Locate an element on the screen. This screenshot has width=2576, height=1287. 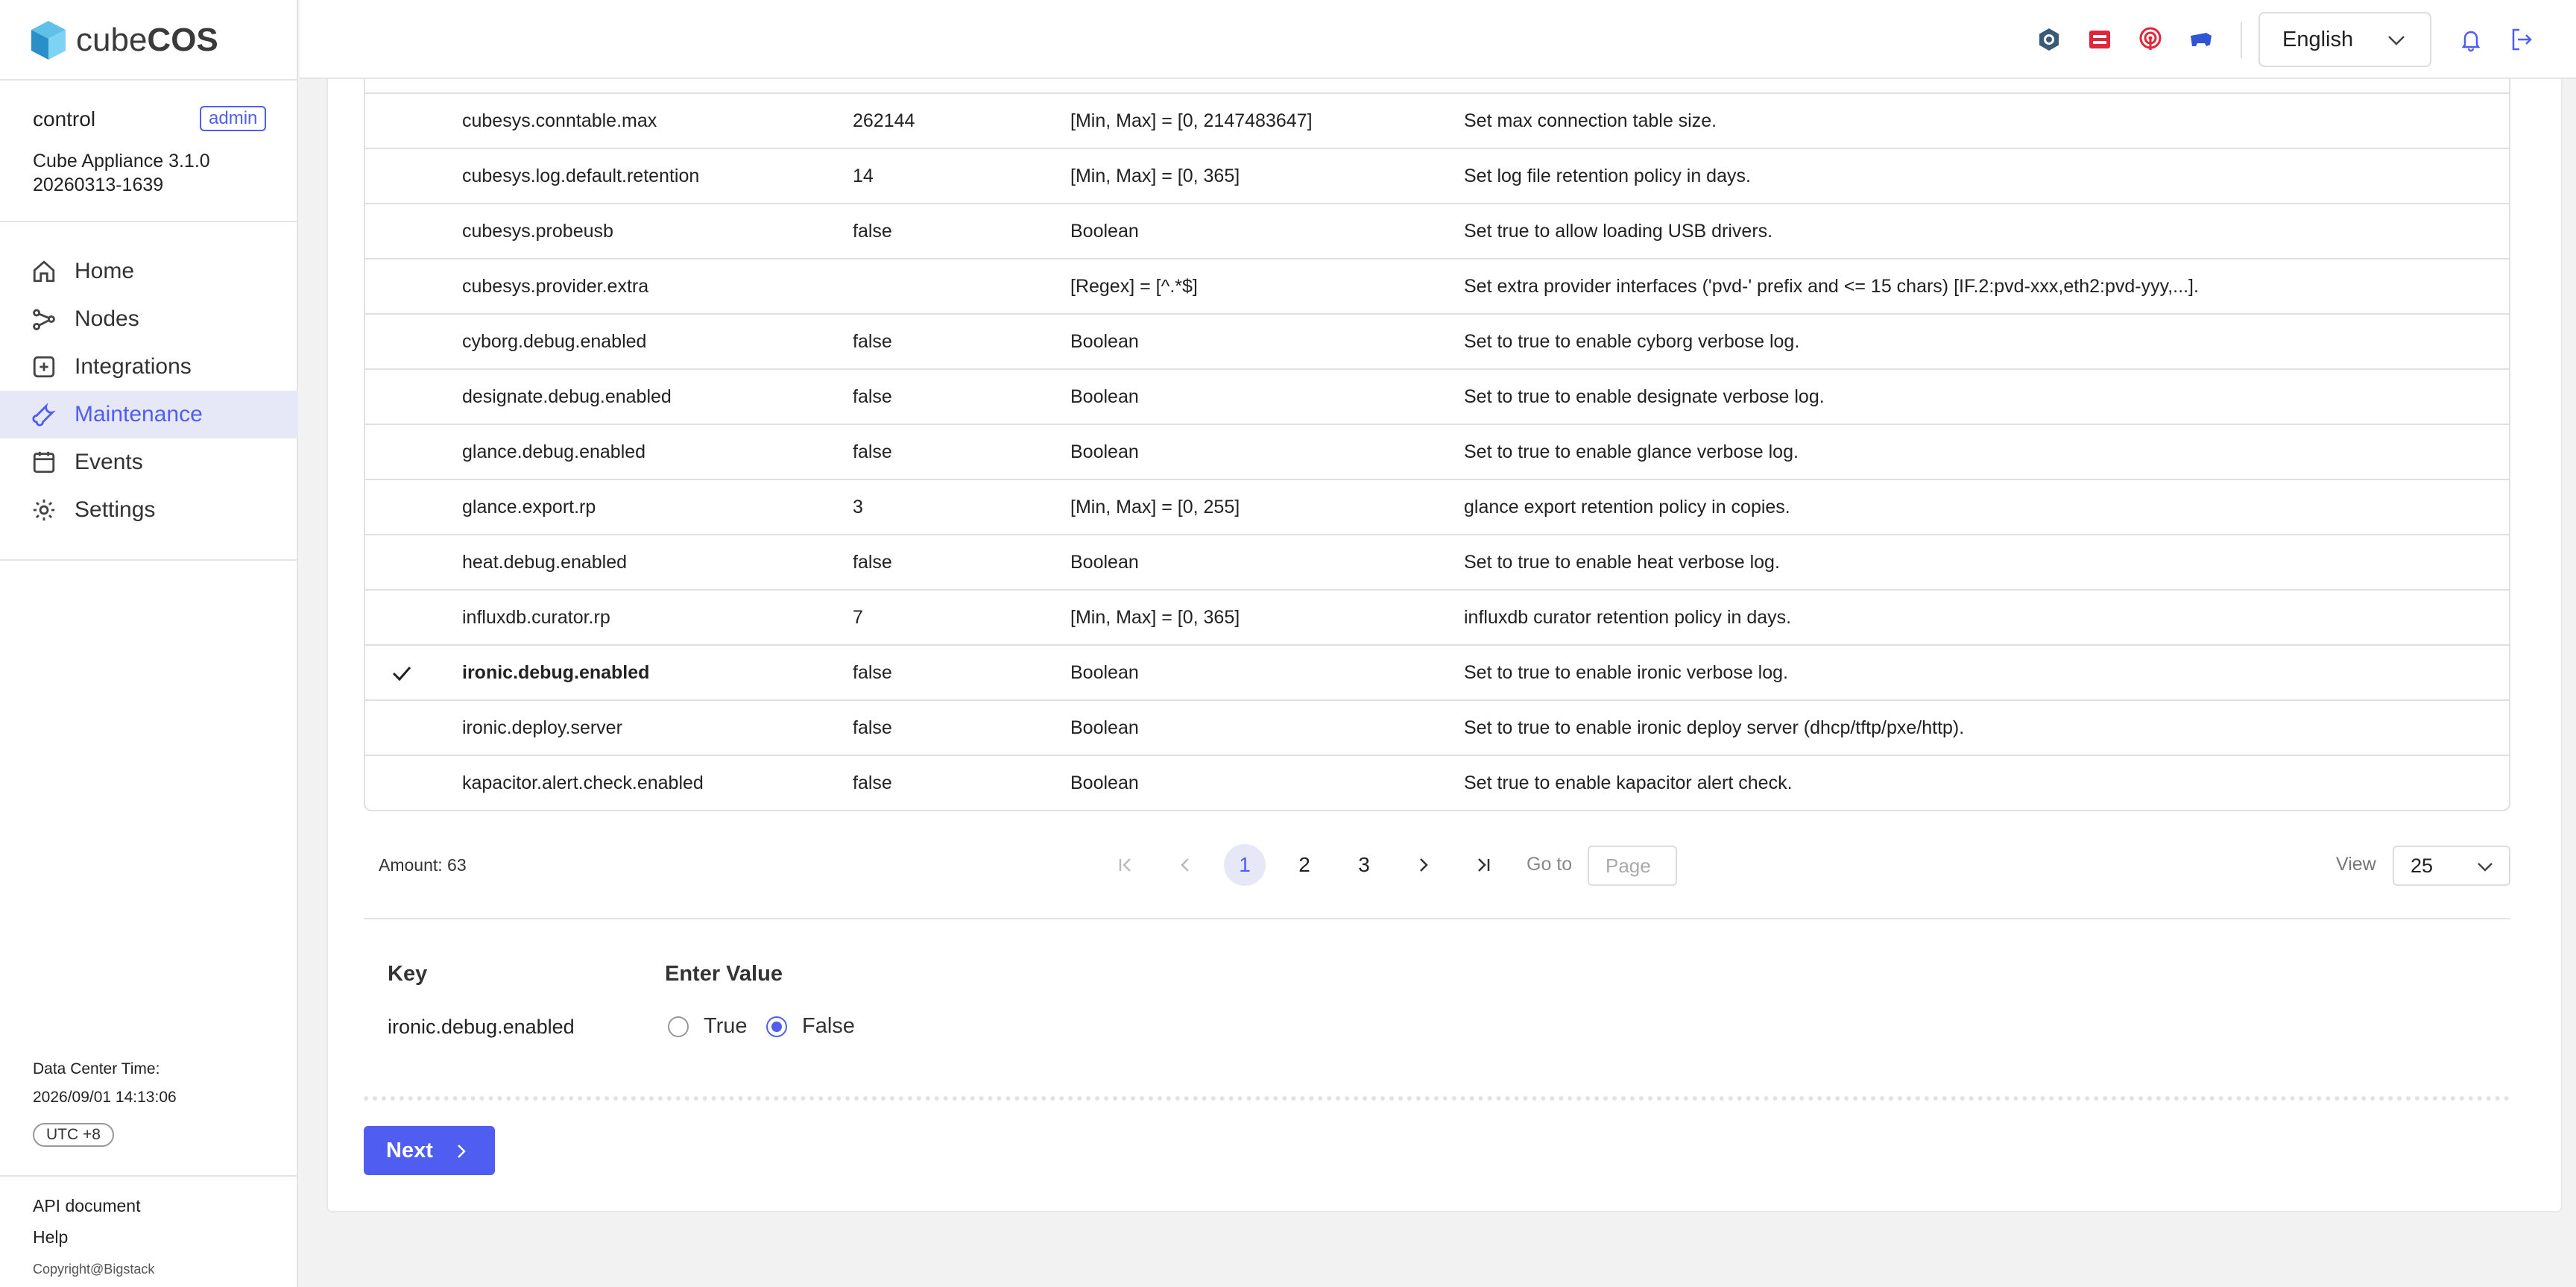
sidebar-item-label: Integrations is located at coordinates (133, 366).